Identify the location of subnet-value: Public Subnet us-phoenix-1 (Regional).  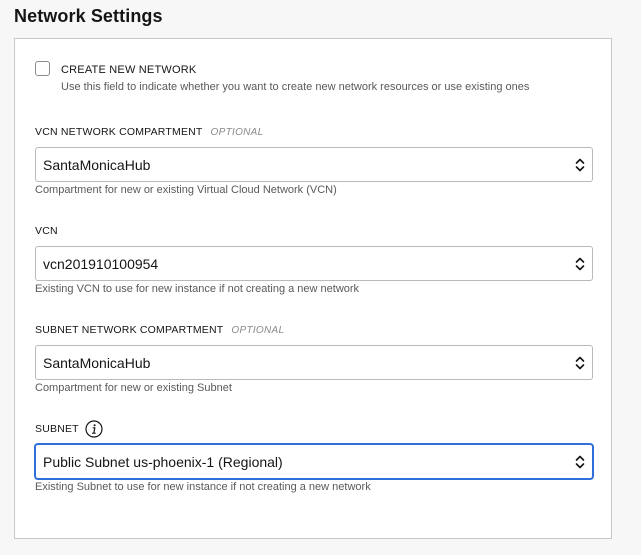
(163, 461).